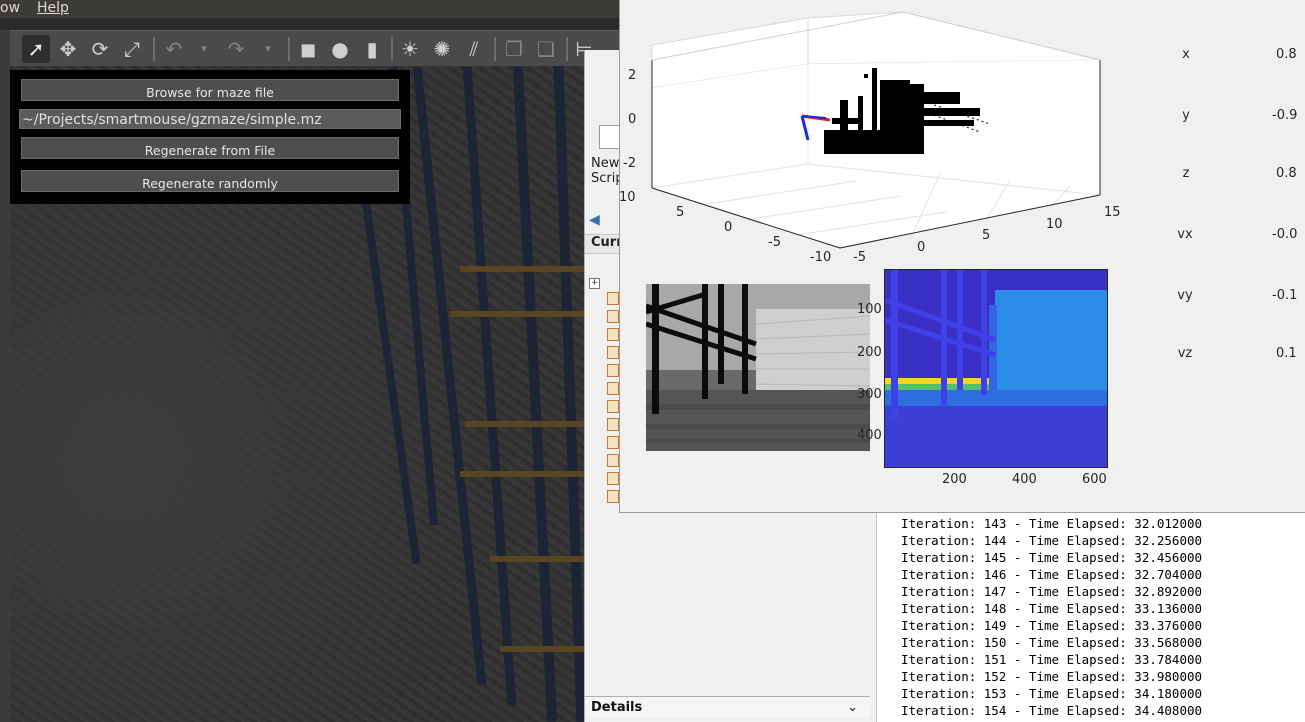 This screenshot has width=1305, height=722. Describe the element at coordinates (1185, 234) in the screenshot. I see `state-label-vx: vx` at that location.